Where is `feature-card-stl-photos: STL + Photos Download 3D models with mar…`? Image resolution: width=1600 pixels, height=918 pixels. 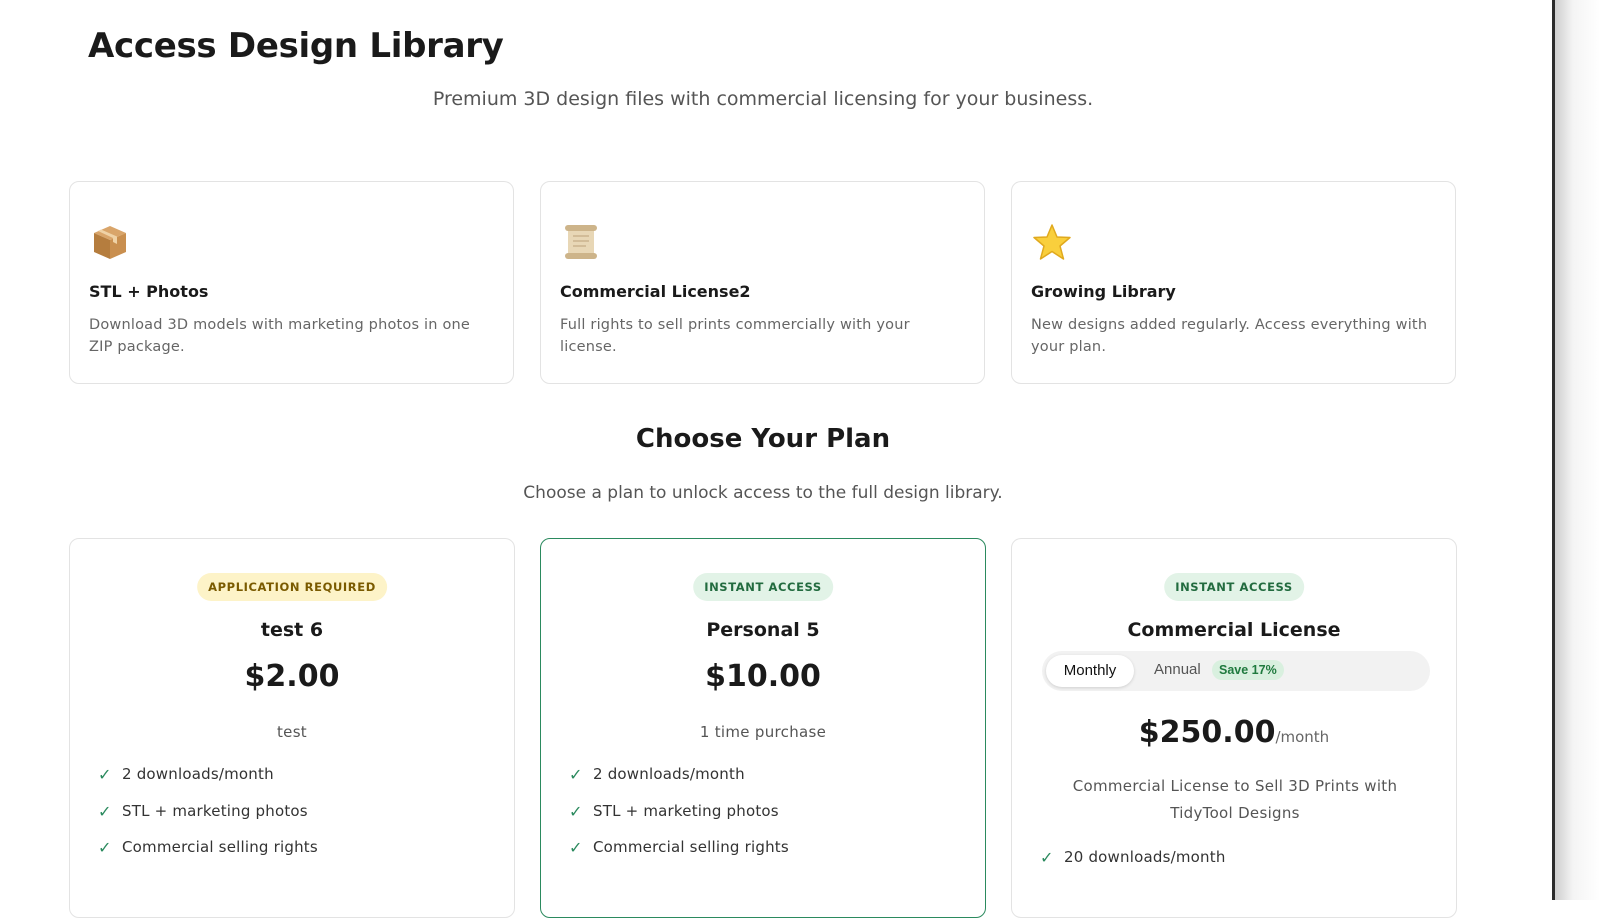 feature-card-stl-photos: STL + Photos Download 3D models with mar… is located at coordinates (291, 282).